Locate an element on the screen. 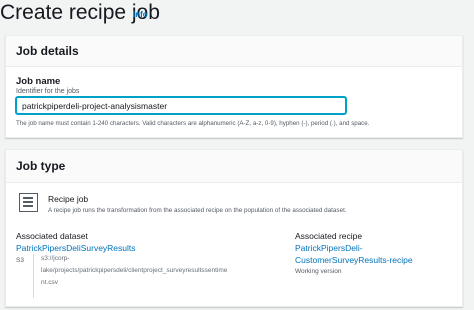 The image size is (474, 310). recipe-job-icon is located at coordinates (28, 202).